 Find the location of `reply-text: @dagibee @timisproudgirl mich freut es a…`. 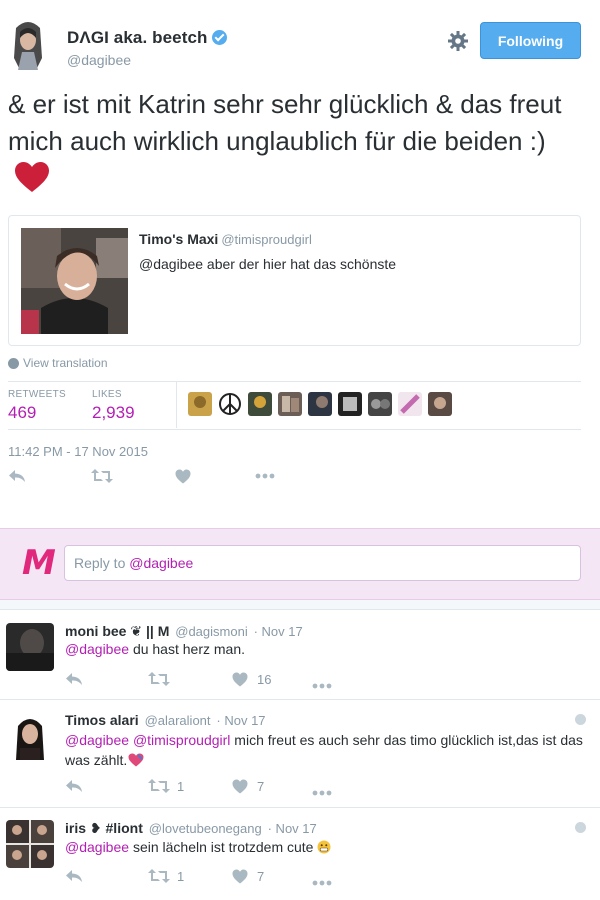

reply-text: @dagibee @timisproudgirl mich freut es a… is located at coordinates (325, 751).